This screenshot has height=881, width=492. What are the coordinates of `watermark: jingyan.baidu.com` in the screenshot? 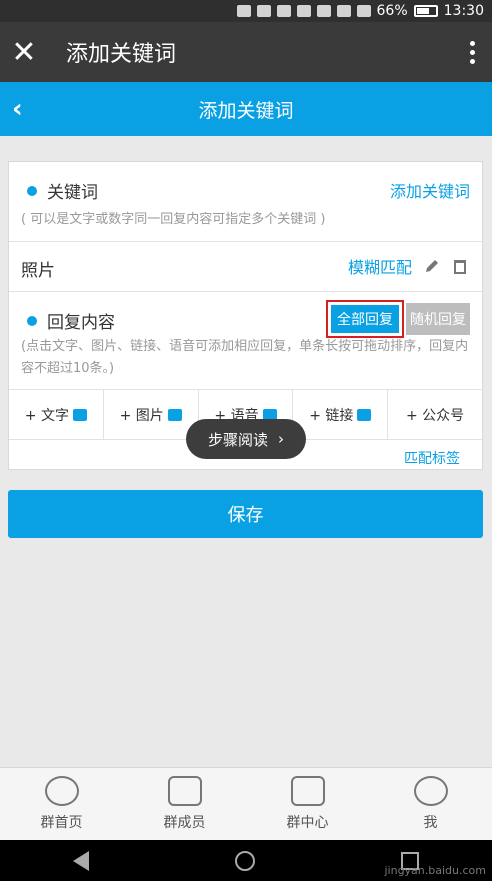 It's located at (435, 870).